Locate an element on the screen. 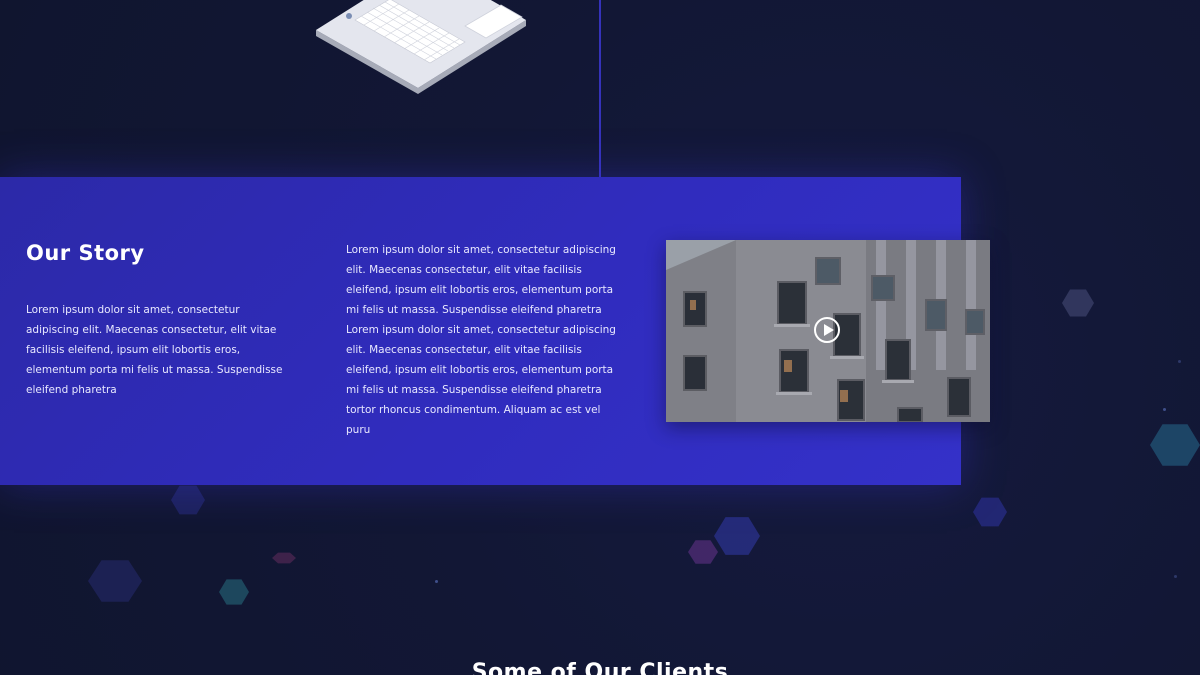 This screenshot has height=675, width=1200. play-icon is located at coordinates (829, 330).